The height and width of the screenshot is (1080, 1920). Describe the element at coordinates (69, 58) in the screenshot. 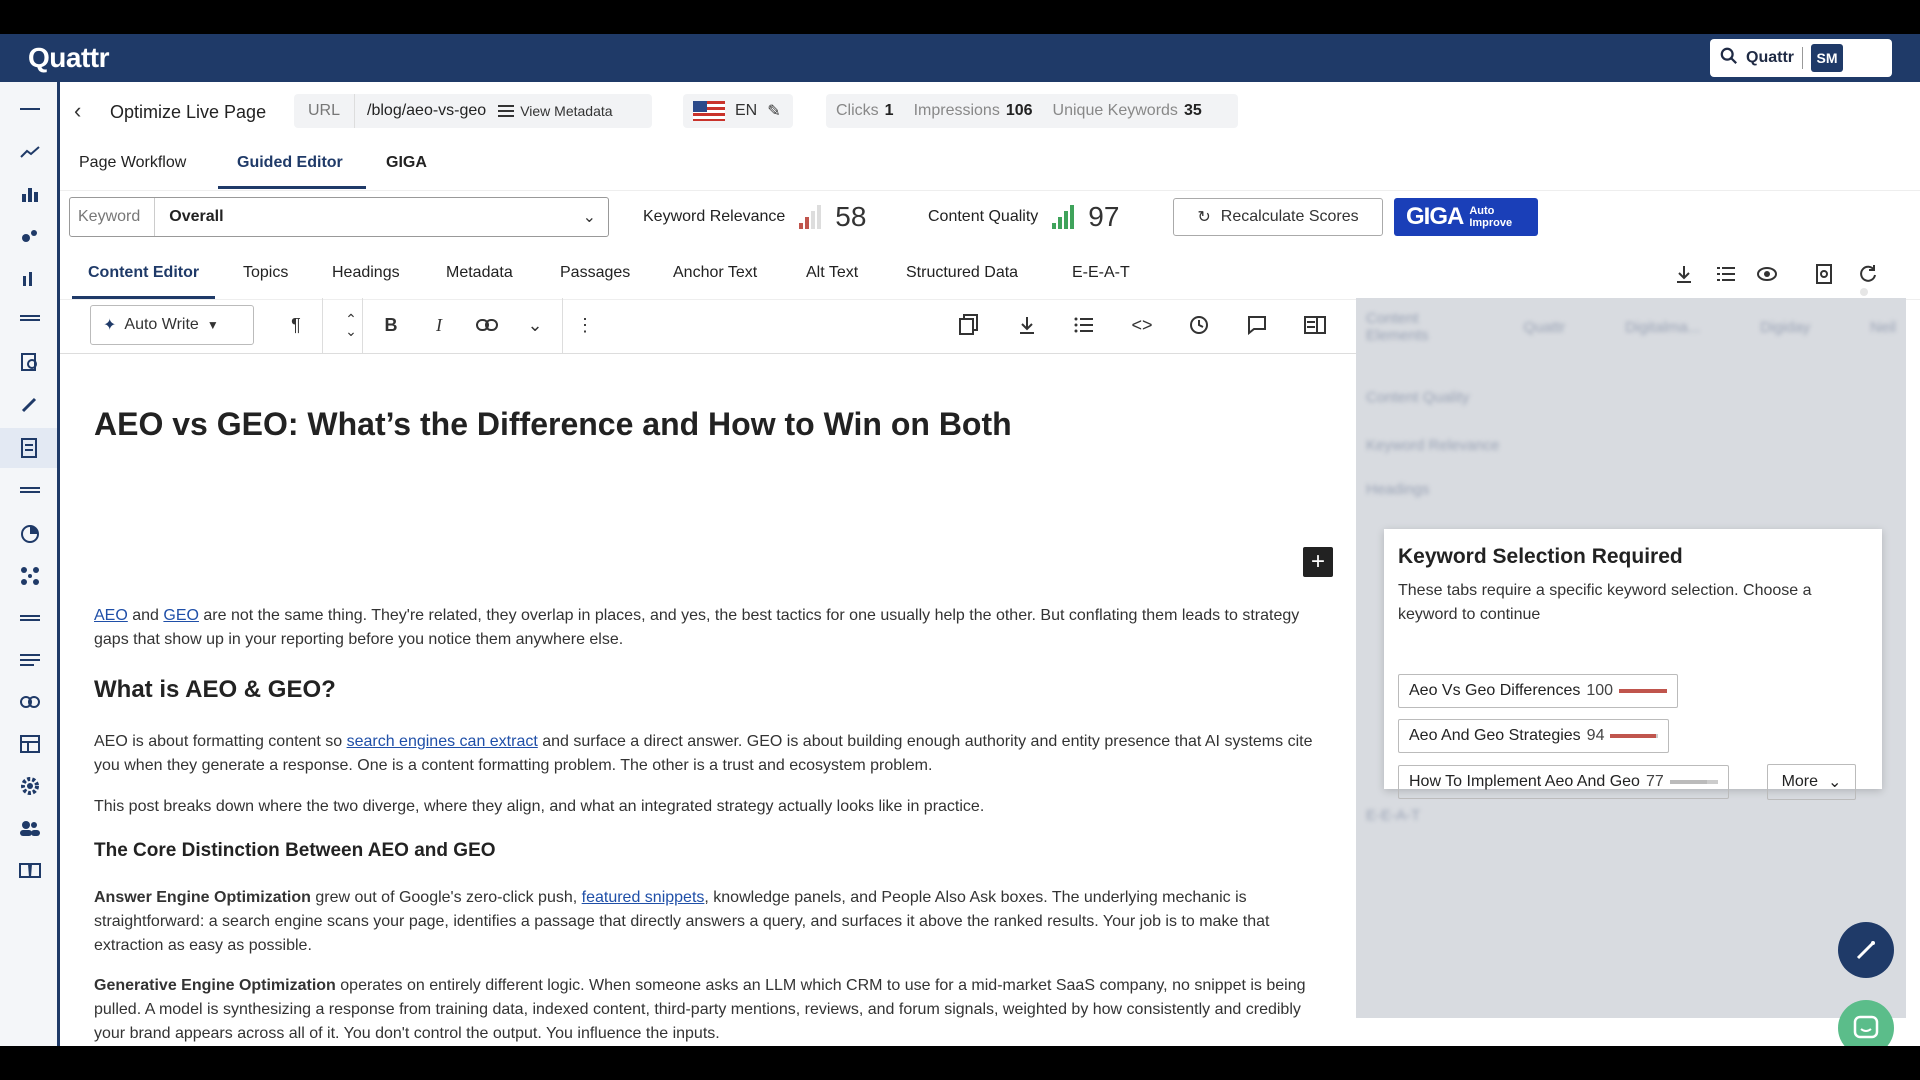

I see `quattr-logo: Quattr` at that location.